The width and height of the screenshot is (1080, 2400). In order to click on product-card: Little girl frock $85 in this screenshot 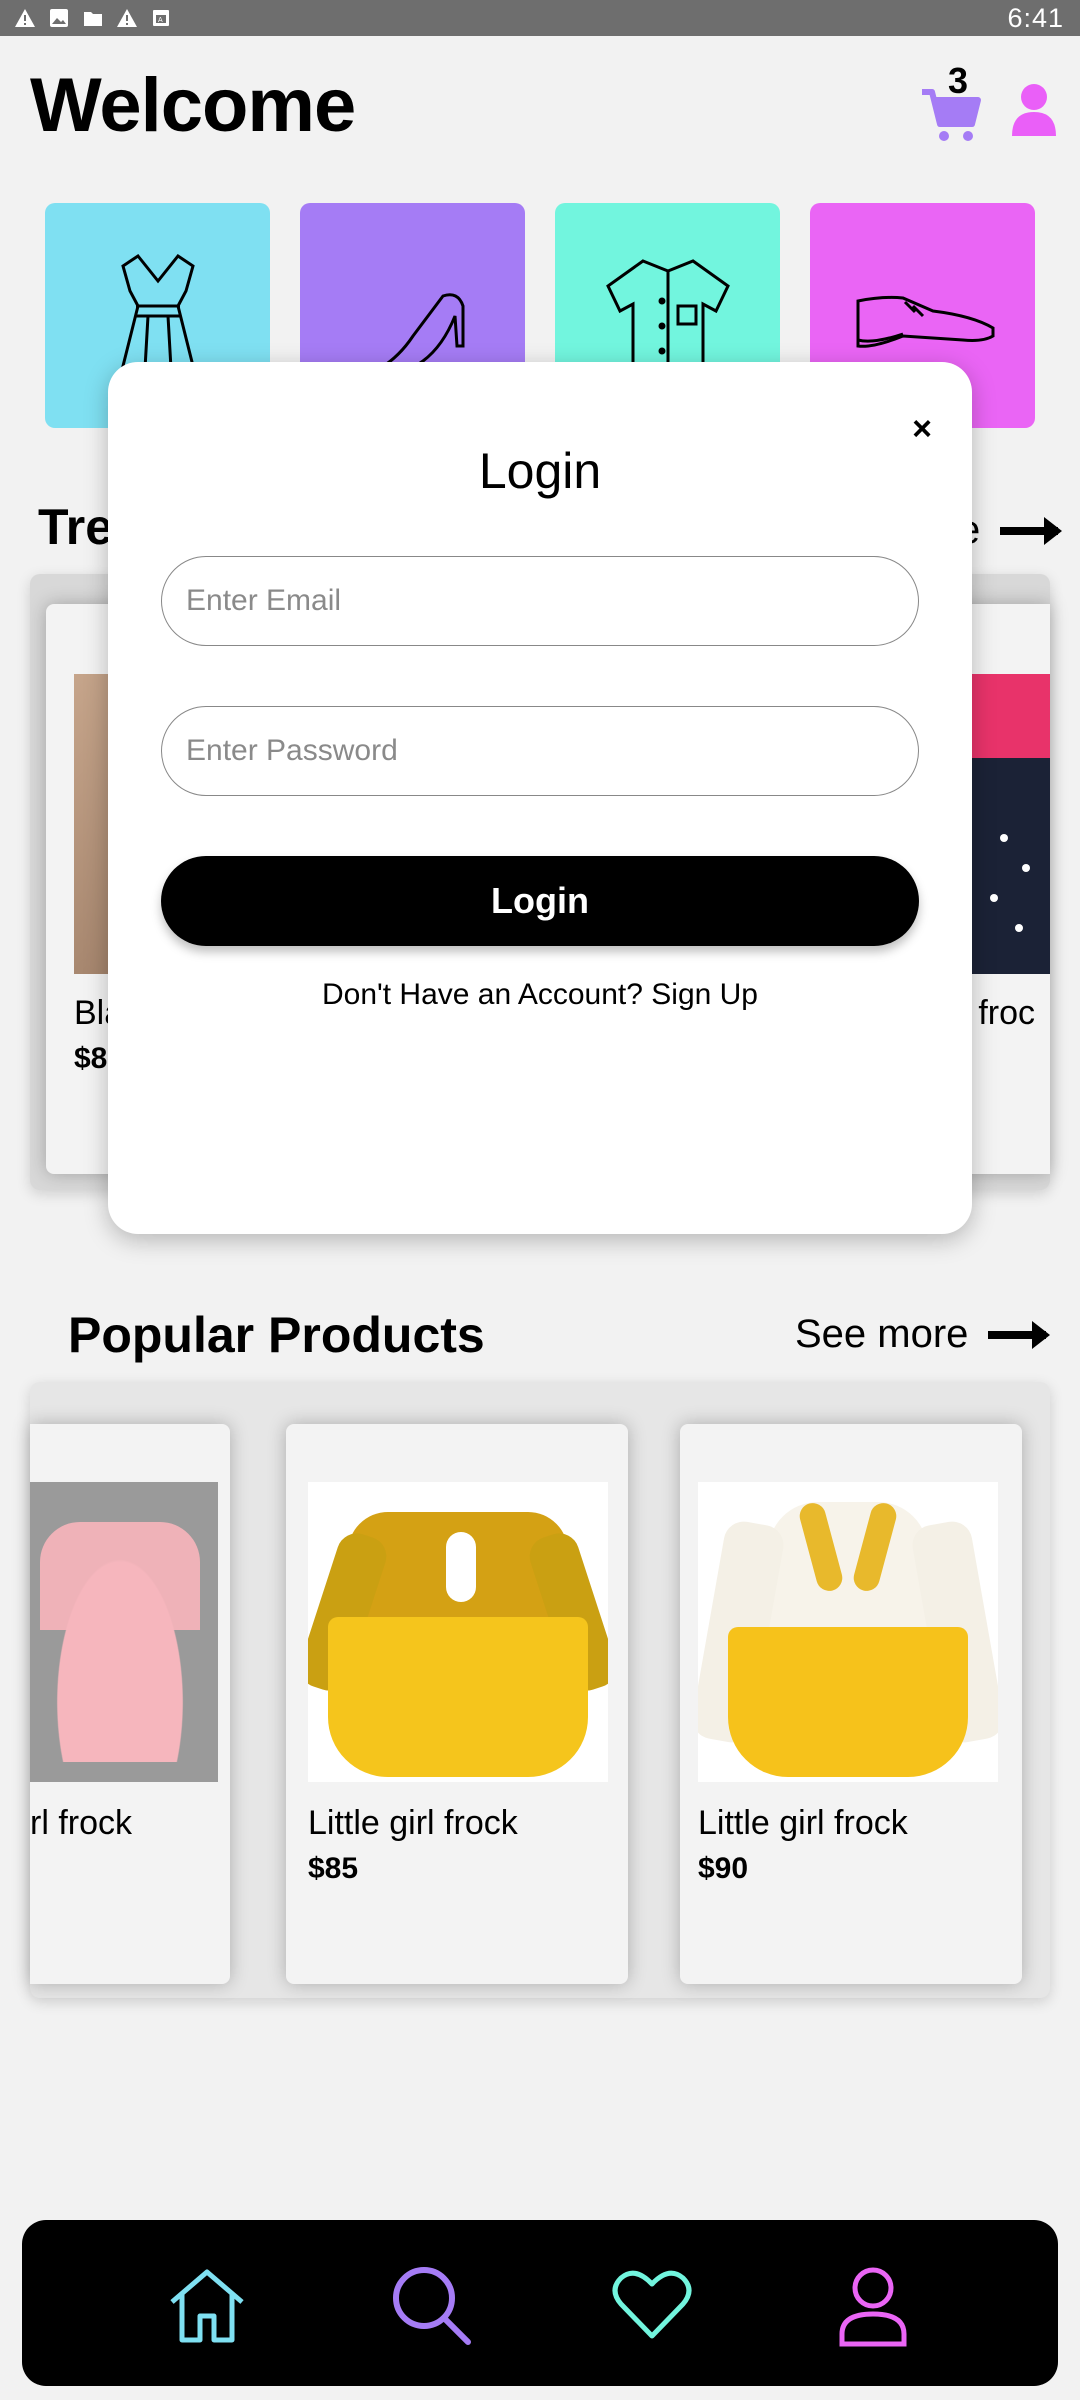, I will do `click(457, 1704)`.